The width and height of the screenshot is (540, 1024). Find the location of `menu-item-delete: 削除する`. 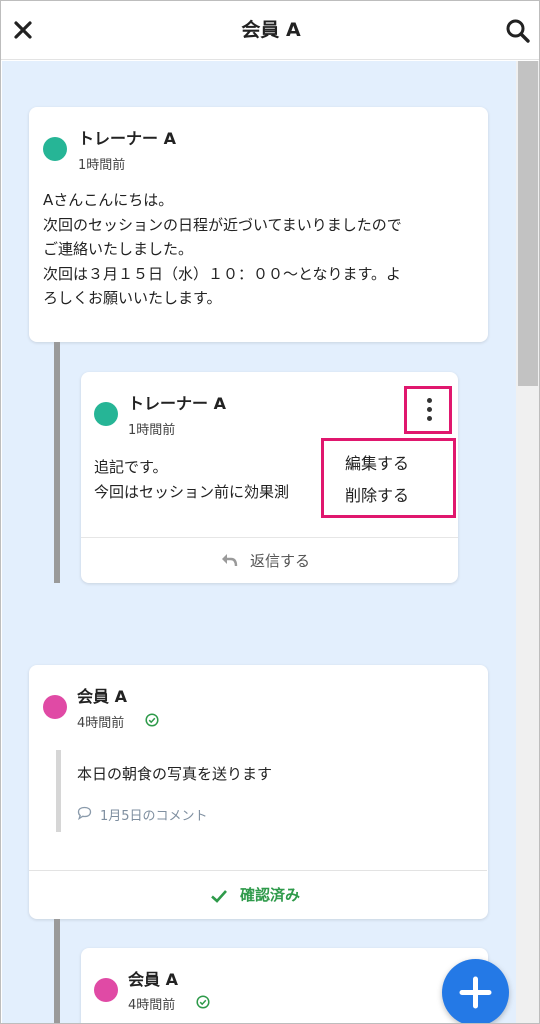

menu-item-delete: 削除する is located at coordinates (377, 494).